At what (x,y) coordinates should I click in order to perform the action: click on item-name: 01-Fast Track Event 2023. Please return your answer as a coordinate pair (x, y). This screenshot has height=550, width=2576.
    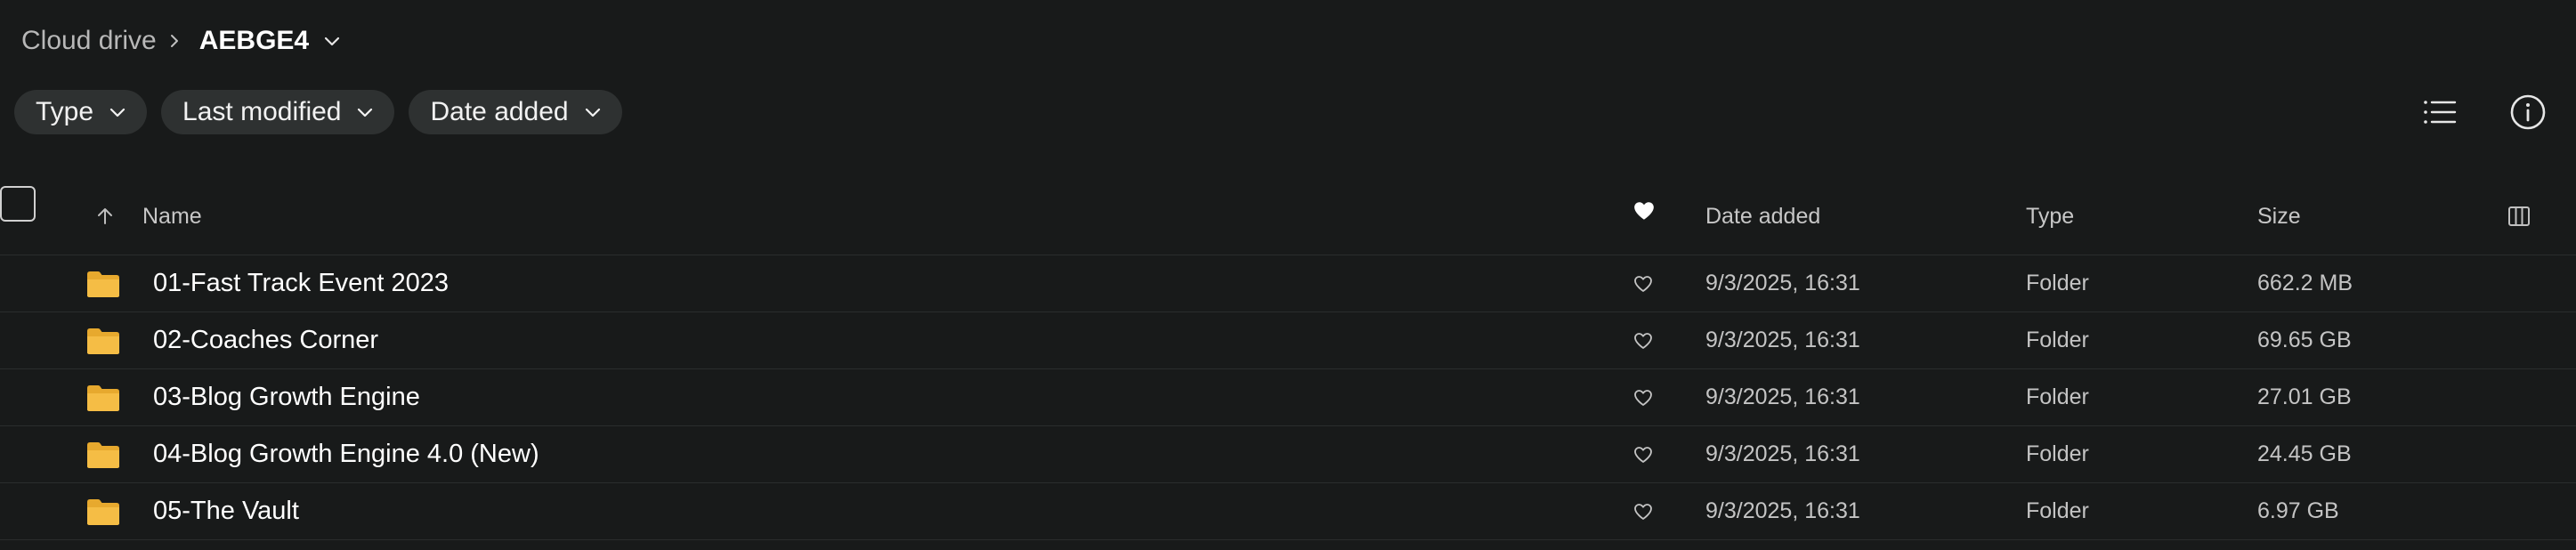
    Looking at the image, I should click on (301, 283).